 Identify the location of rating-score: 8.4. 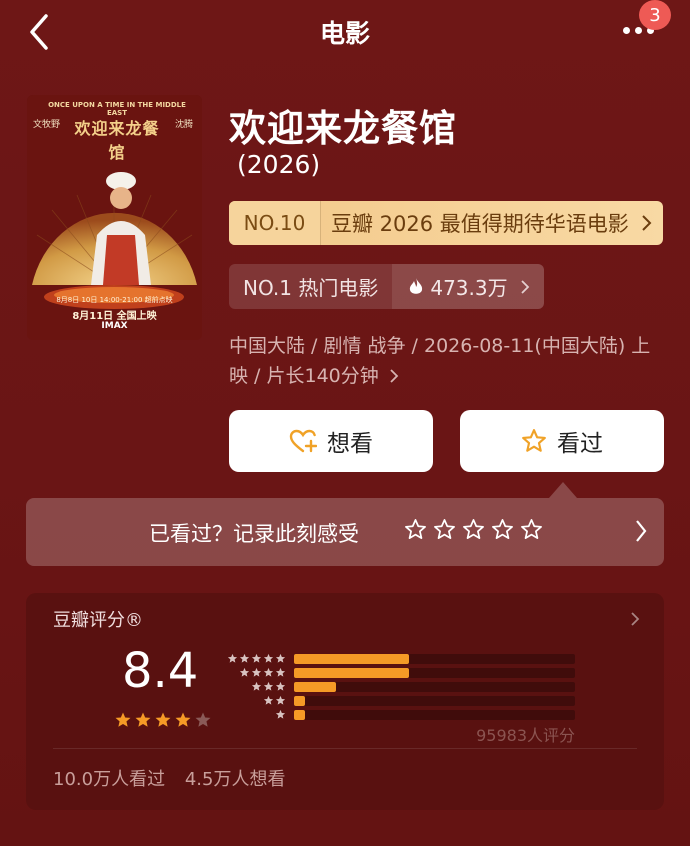
(160, 671).